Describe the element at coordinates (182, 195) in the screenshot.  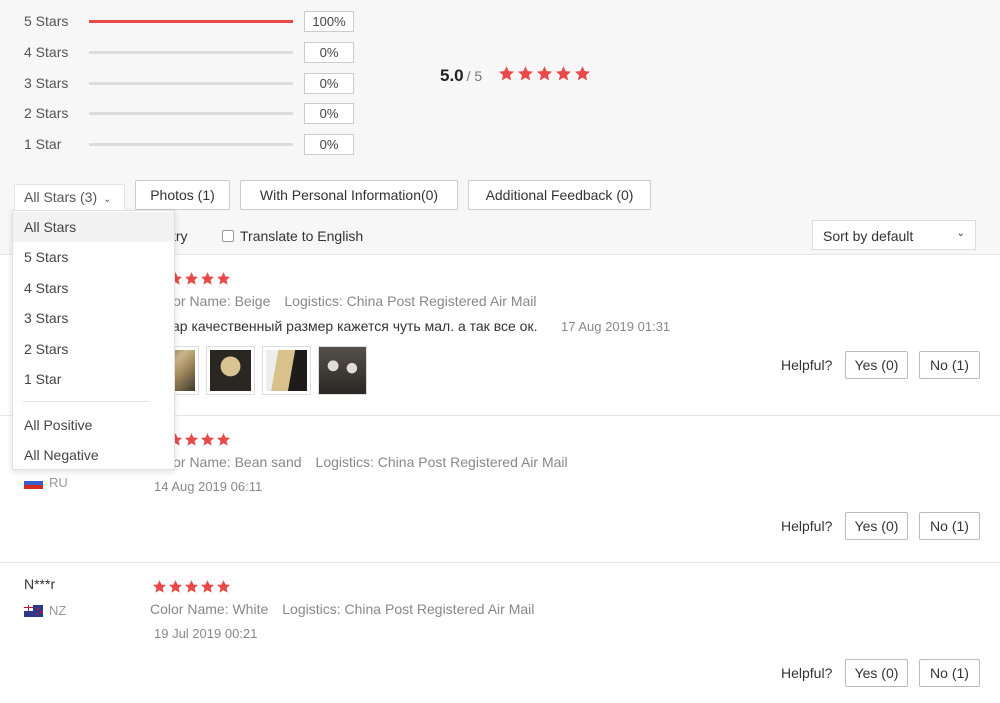
I see `photos-filter-button: Photos (1)` at that location.